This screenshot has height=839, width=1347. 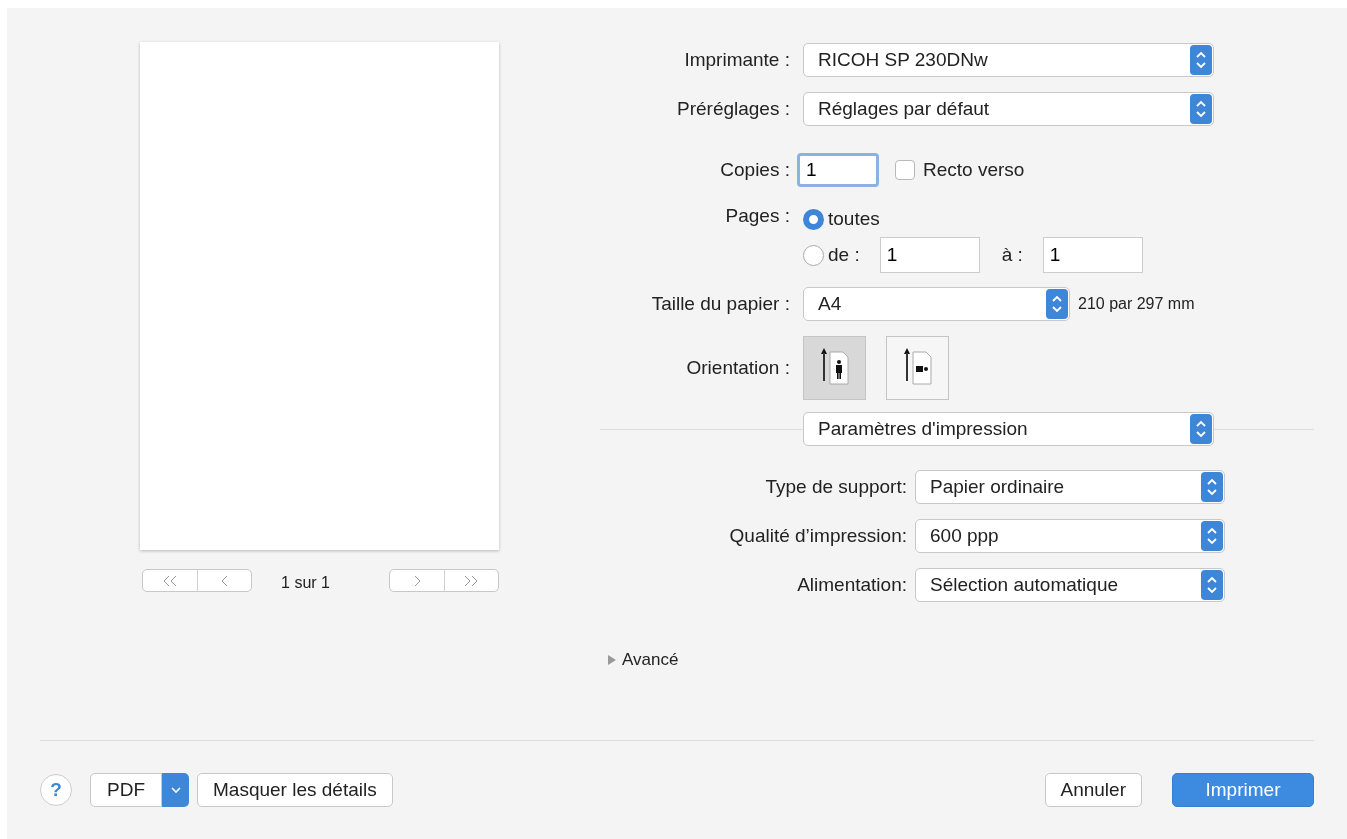 What do you see at coordinates (1070, 536) in the screenshot?
I see `popup-menu: 600 ppp` at bounding box center [1070, 536].